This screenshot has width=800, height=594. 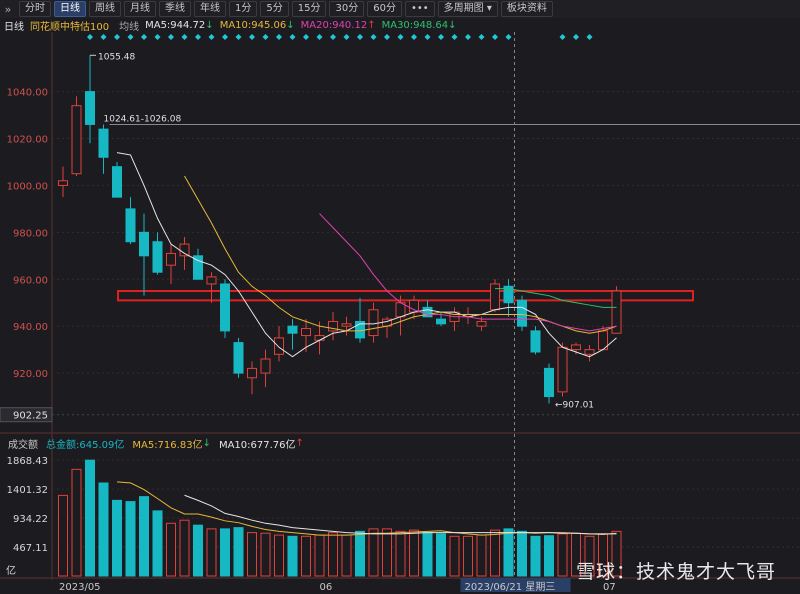 What do you see at coordinates (11, 570) in the screenshot?
I see `volume-unit-label: 亿` at bounding box center [11, 570].